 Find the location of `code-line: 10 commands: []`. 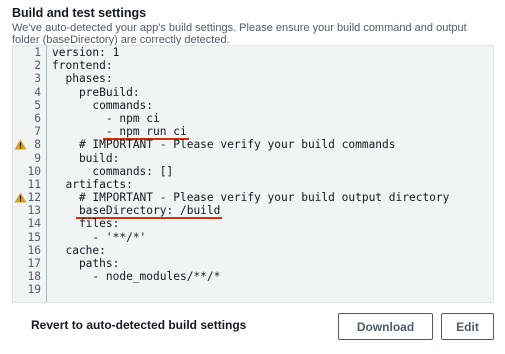

code-line: 10 commands: [] is located at coordinates (253, 171).